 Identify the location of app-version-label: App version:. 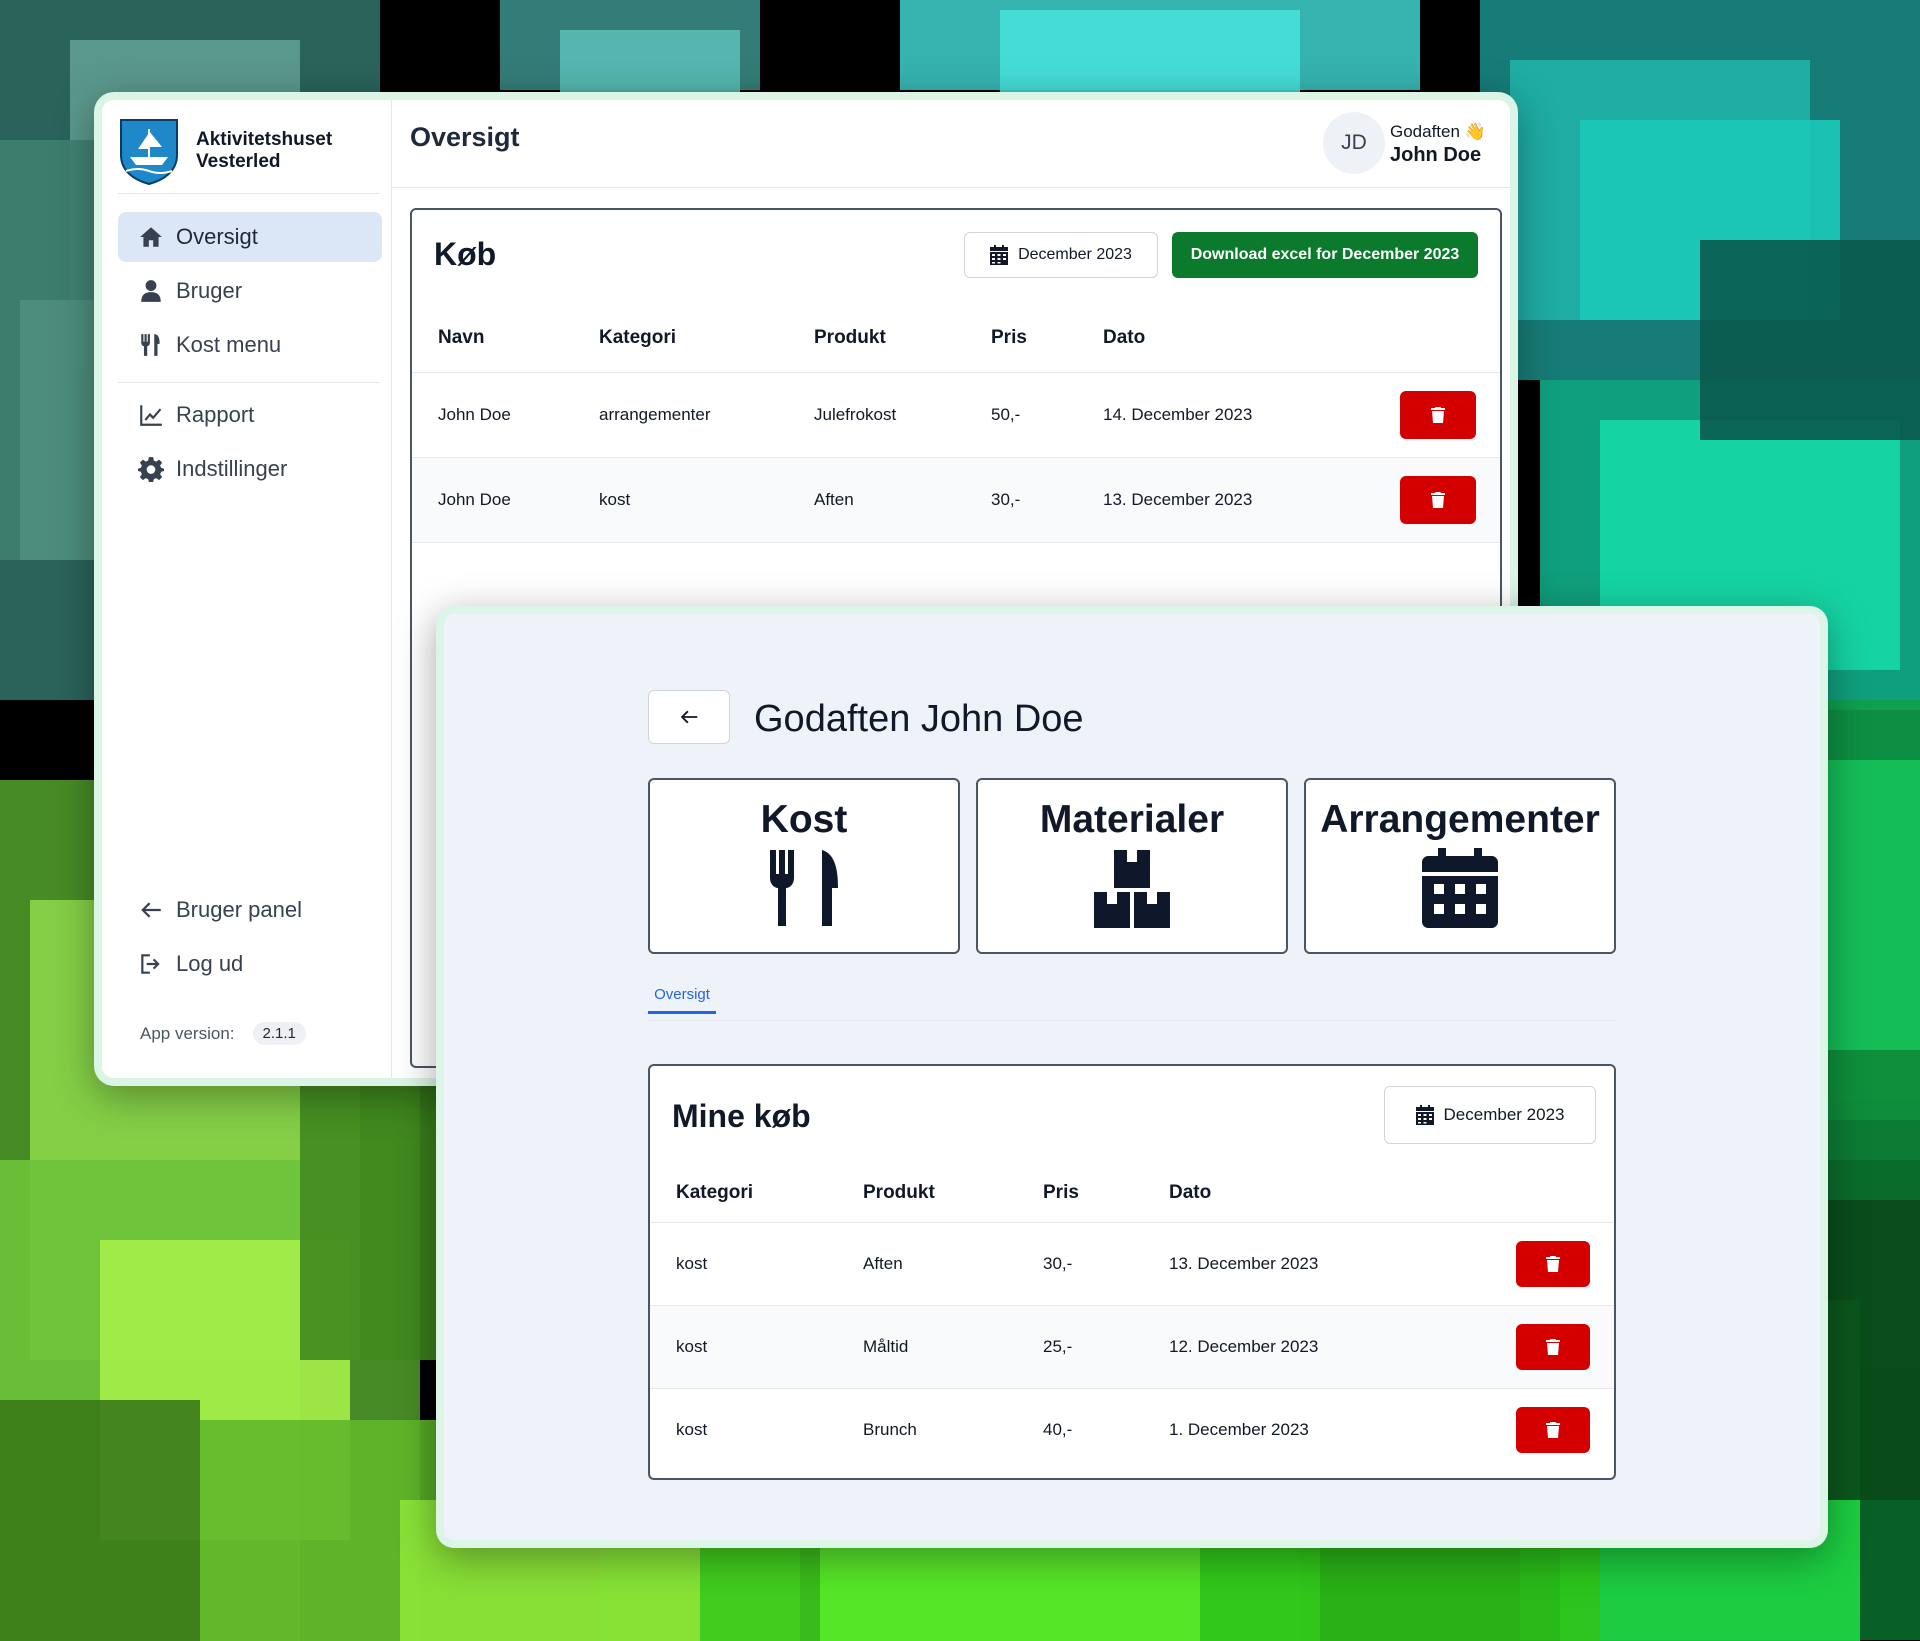
(187, 1033).